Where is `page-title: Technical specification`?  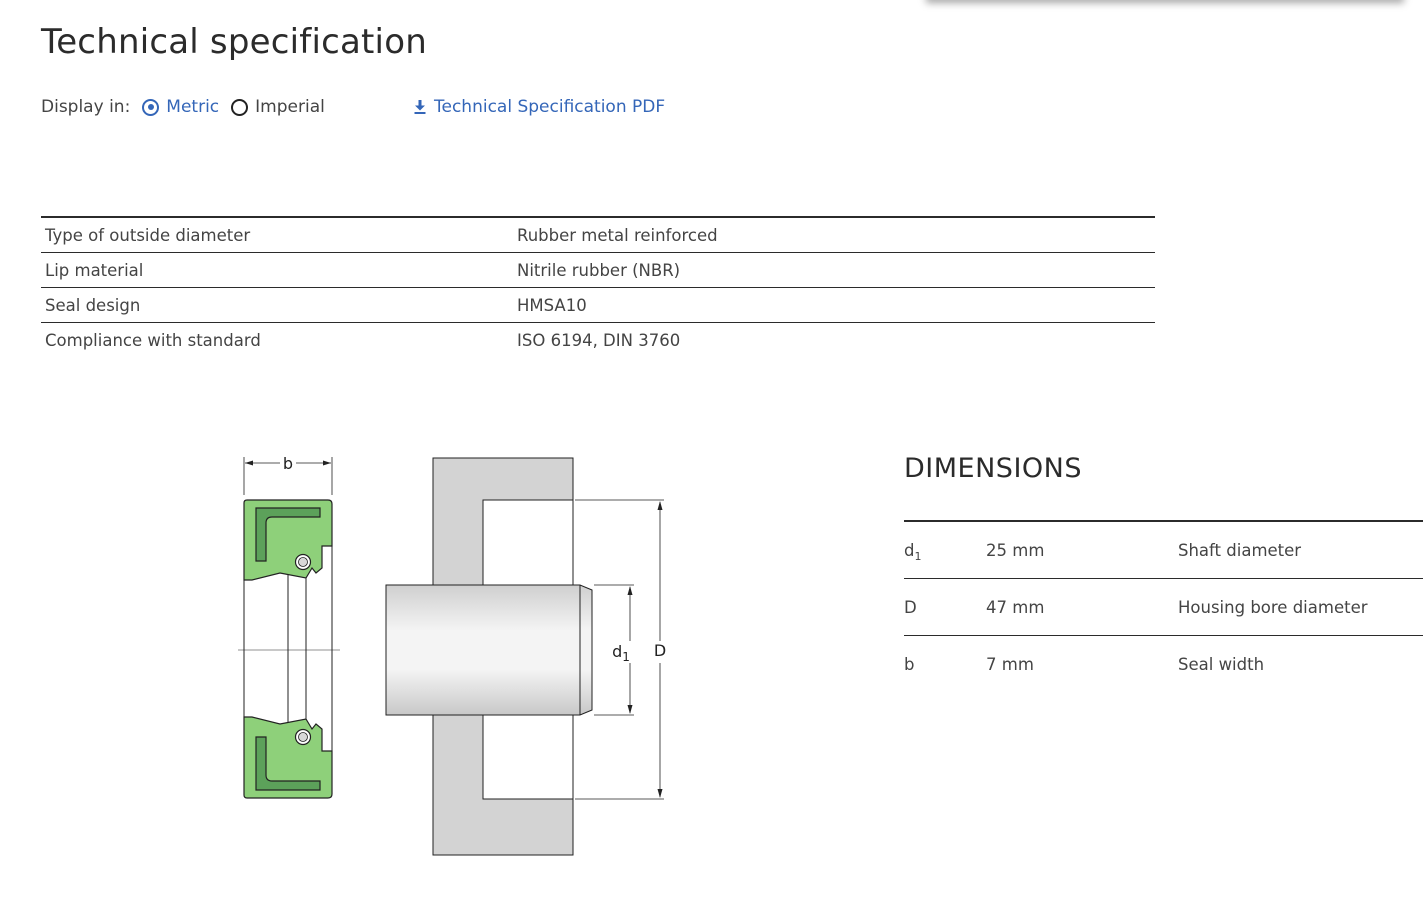
page-title: Technical specification is located at coordinates (234, 42).